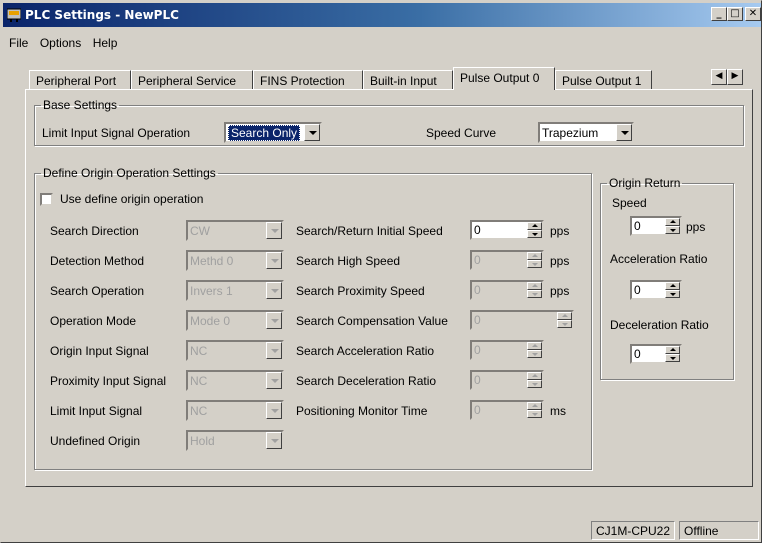  What do you see at coordinates (46, 199) in the screenshot?
I see `use-define-origin-checkbox` at bounding box center [46, 199].